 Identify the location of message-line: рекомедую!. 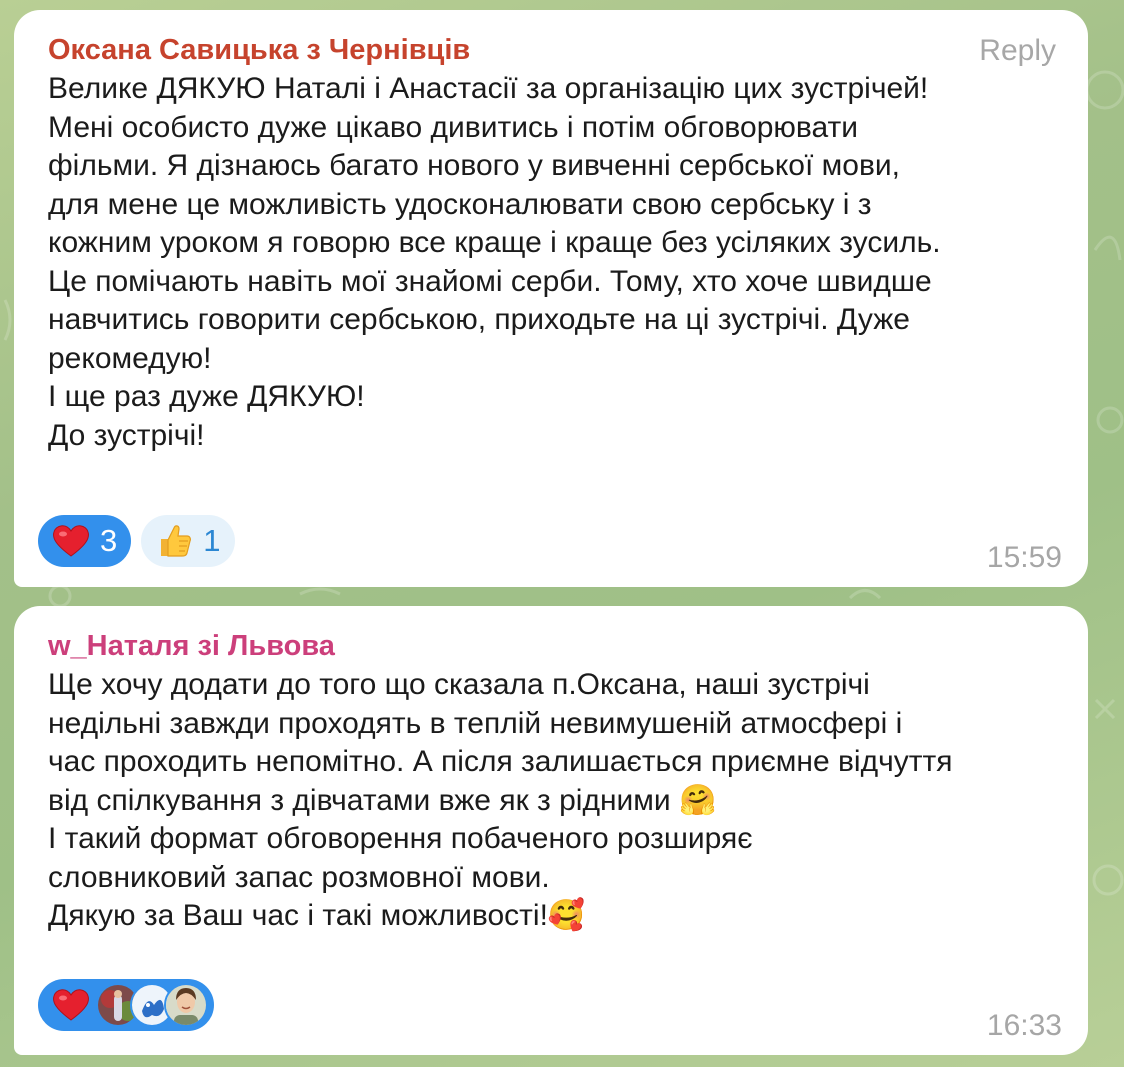
(130, 358).